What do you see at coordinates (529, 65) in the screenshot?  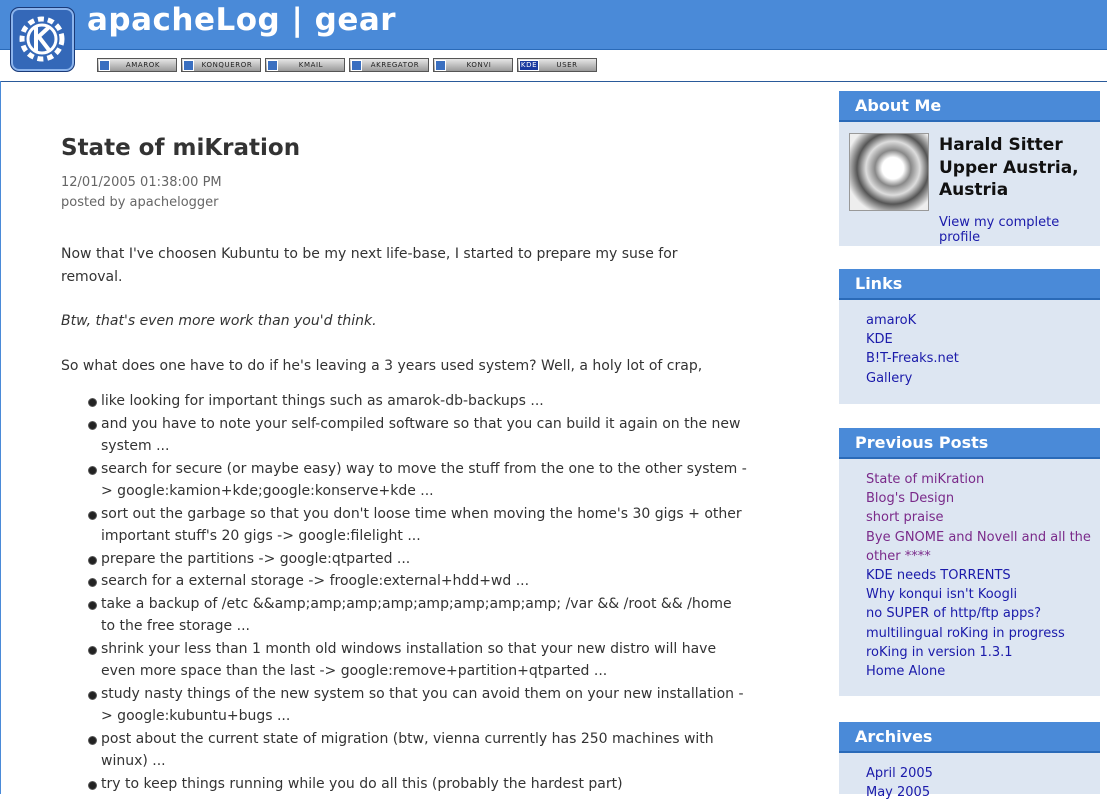 I see `kde-icon: KDE` at bounding box center [529, 65].